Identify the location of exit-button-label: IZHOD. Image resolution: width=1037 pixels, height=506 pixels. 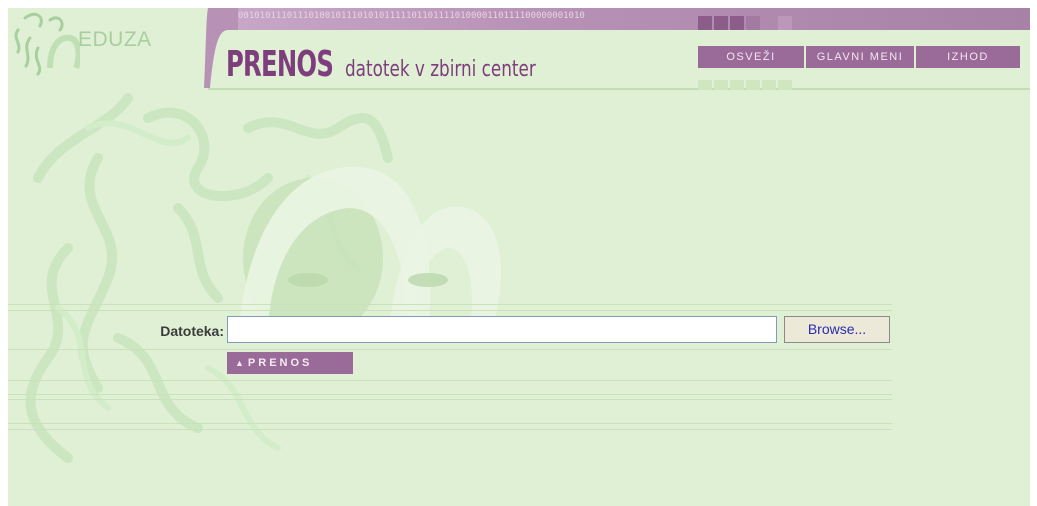
(968, 57).